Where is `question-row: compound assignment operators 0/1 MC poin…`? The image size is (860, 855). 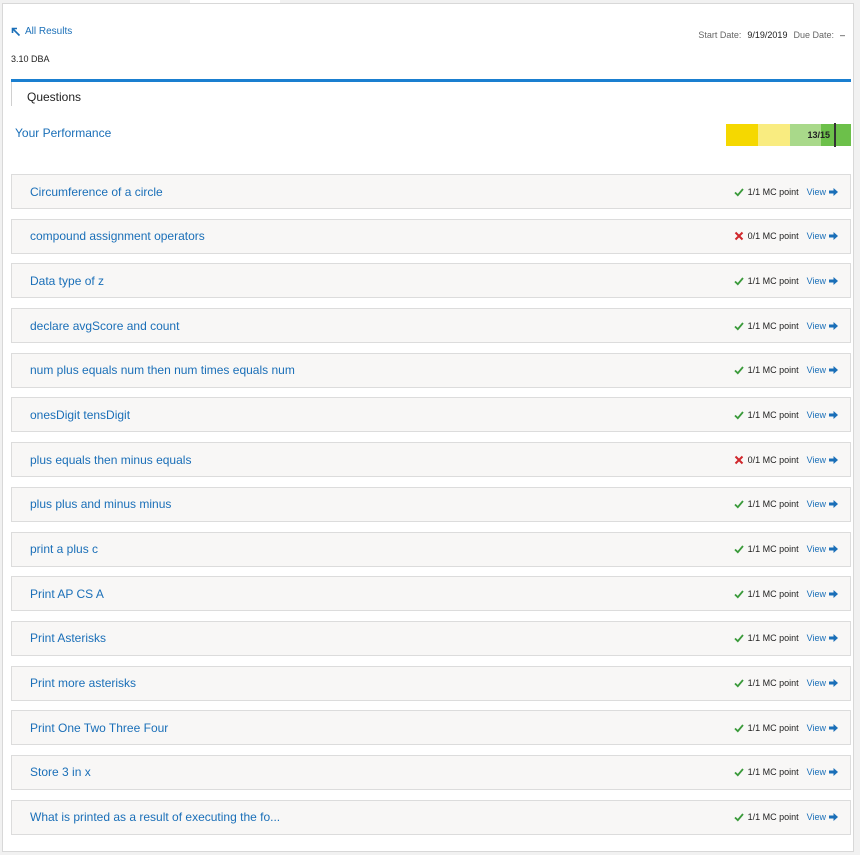
question-row: compound assignment operators 0/1 MC poin… is located at coordinates (431, 236).